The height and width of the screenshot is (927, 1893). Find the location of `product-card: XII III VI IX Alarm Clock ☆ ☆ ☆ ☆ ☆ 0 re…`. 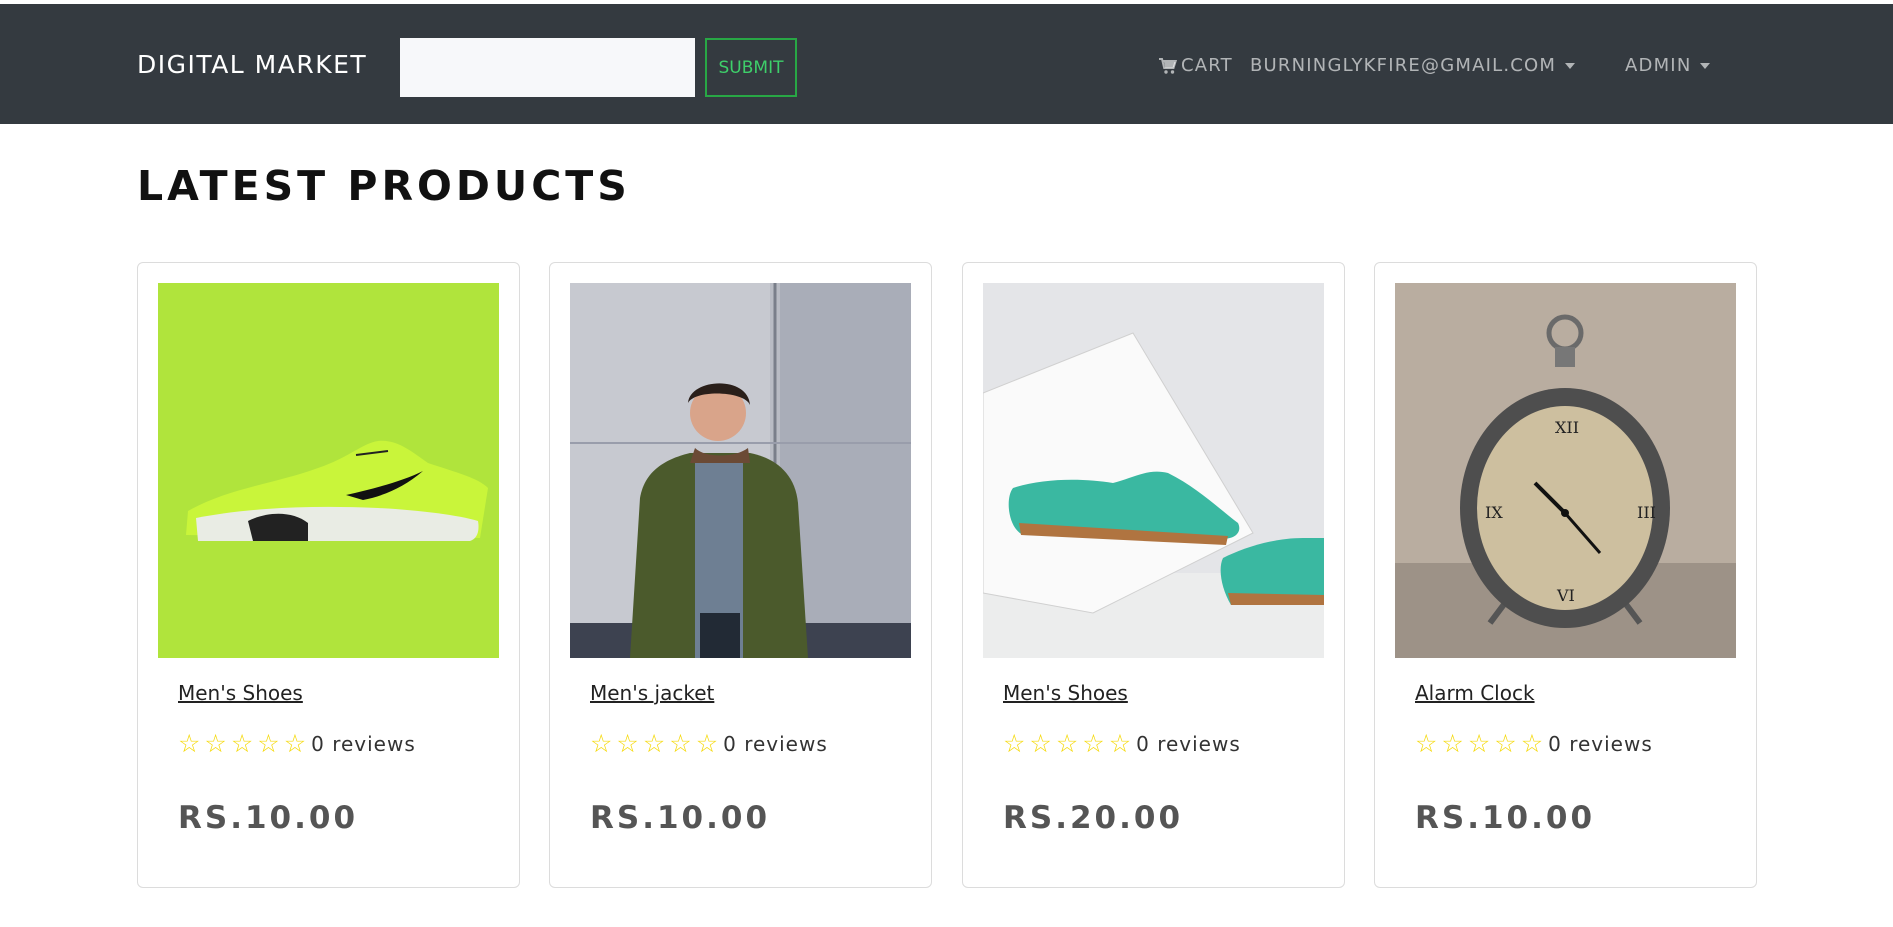

product-card: XII III VI IX Alarm Clock ☆ ☆ ☆ ☆ ☆ 0 re… is located at coordinates (1565, 575).